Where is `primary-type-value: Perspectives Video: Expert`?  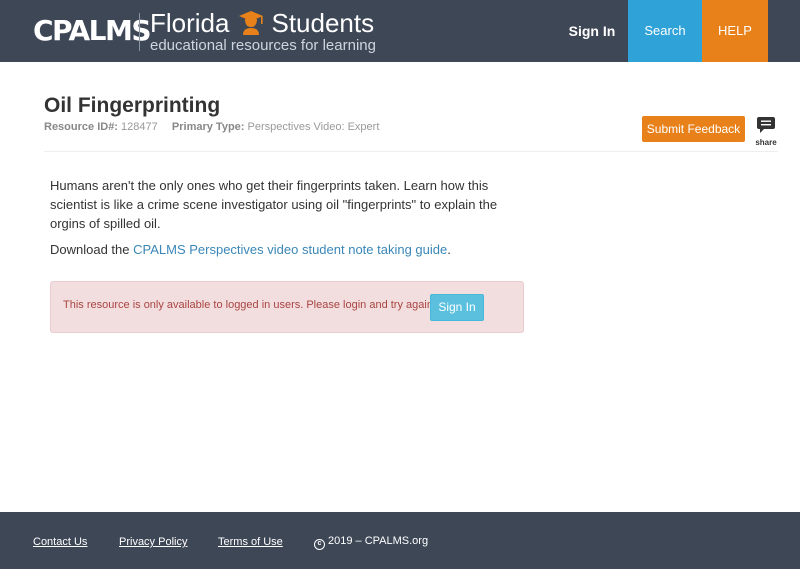
primary-type-value: Perspectives Video: Expert is located at coordinates (313, 127).